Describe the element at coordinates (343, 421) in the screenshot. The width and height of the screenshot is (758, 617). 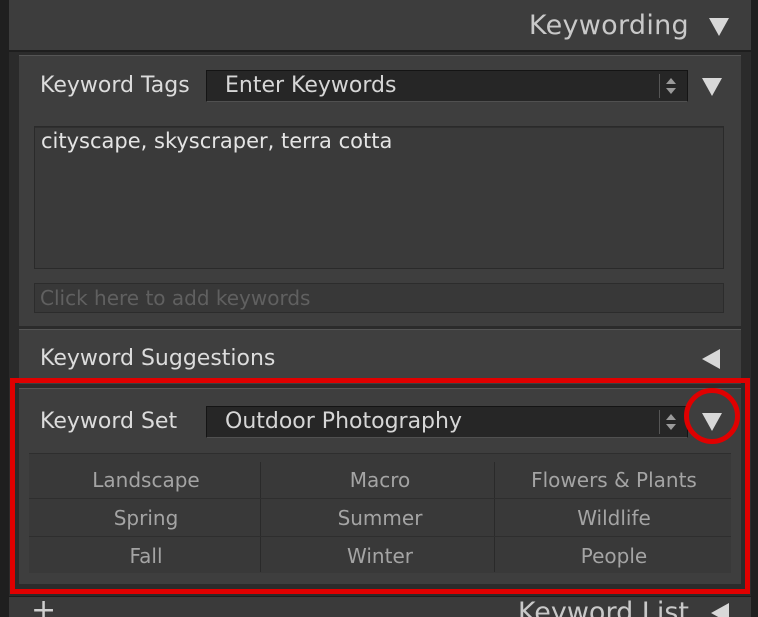
I see `keyword-set-value: Outdoor Photography` at that location.